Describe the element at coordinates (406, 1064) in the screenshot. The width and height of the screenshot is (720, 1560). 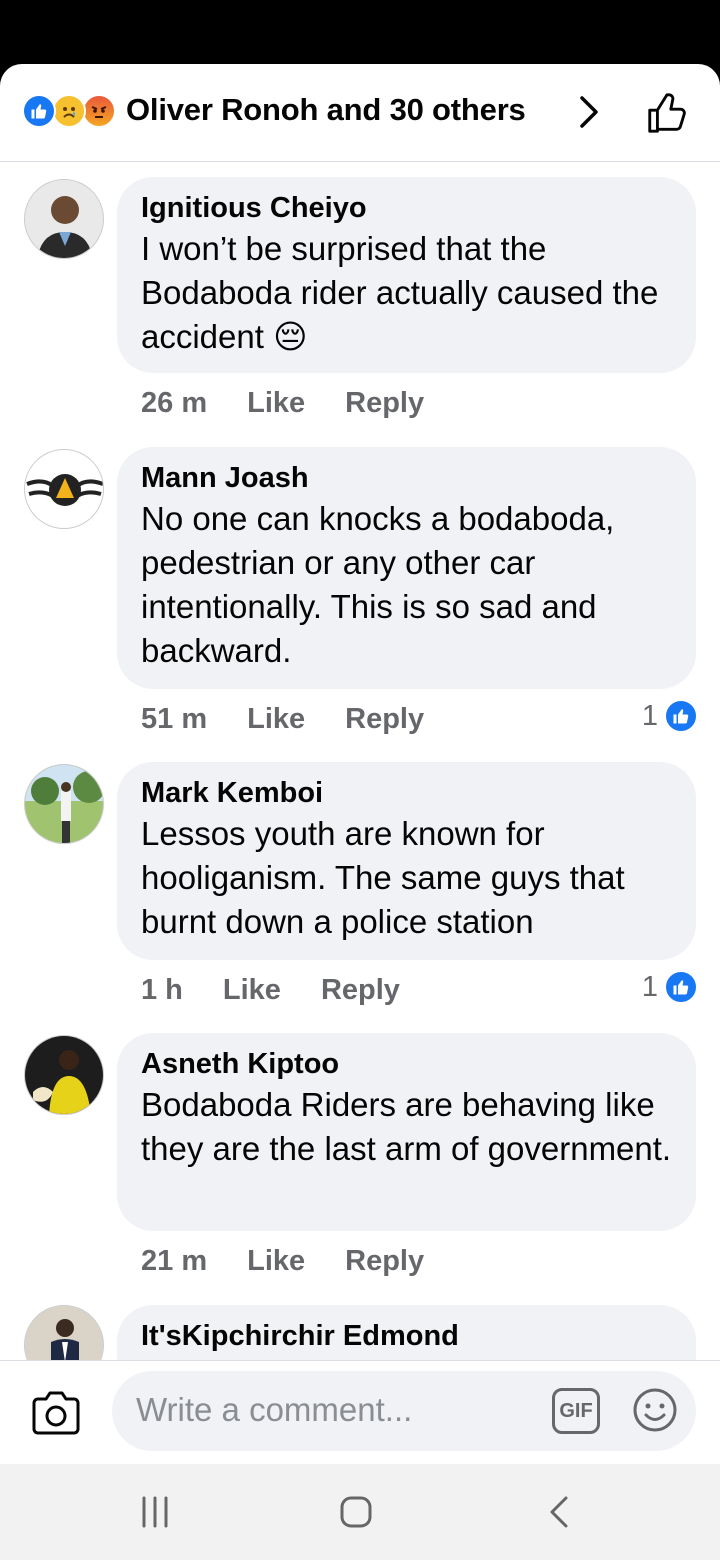
I see `comment-author: Asneth Kiptoo` at that location.